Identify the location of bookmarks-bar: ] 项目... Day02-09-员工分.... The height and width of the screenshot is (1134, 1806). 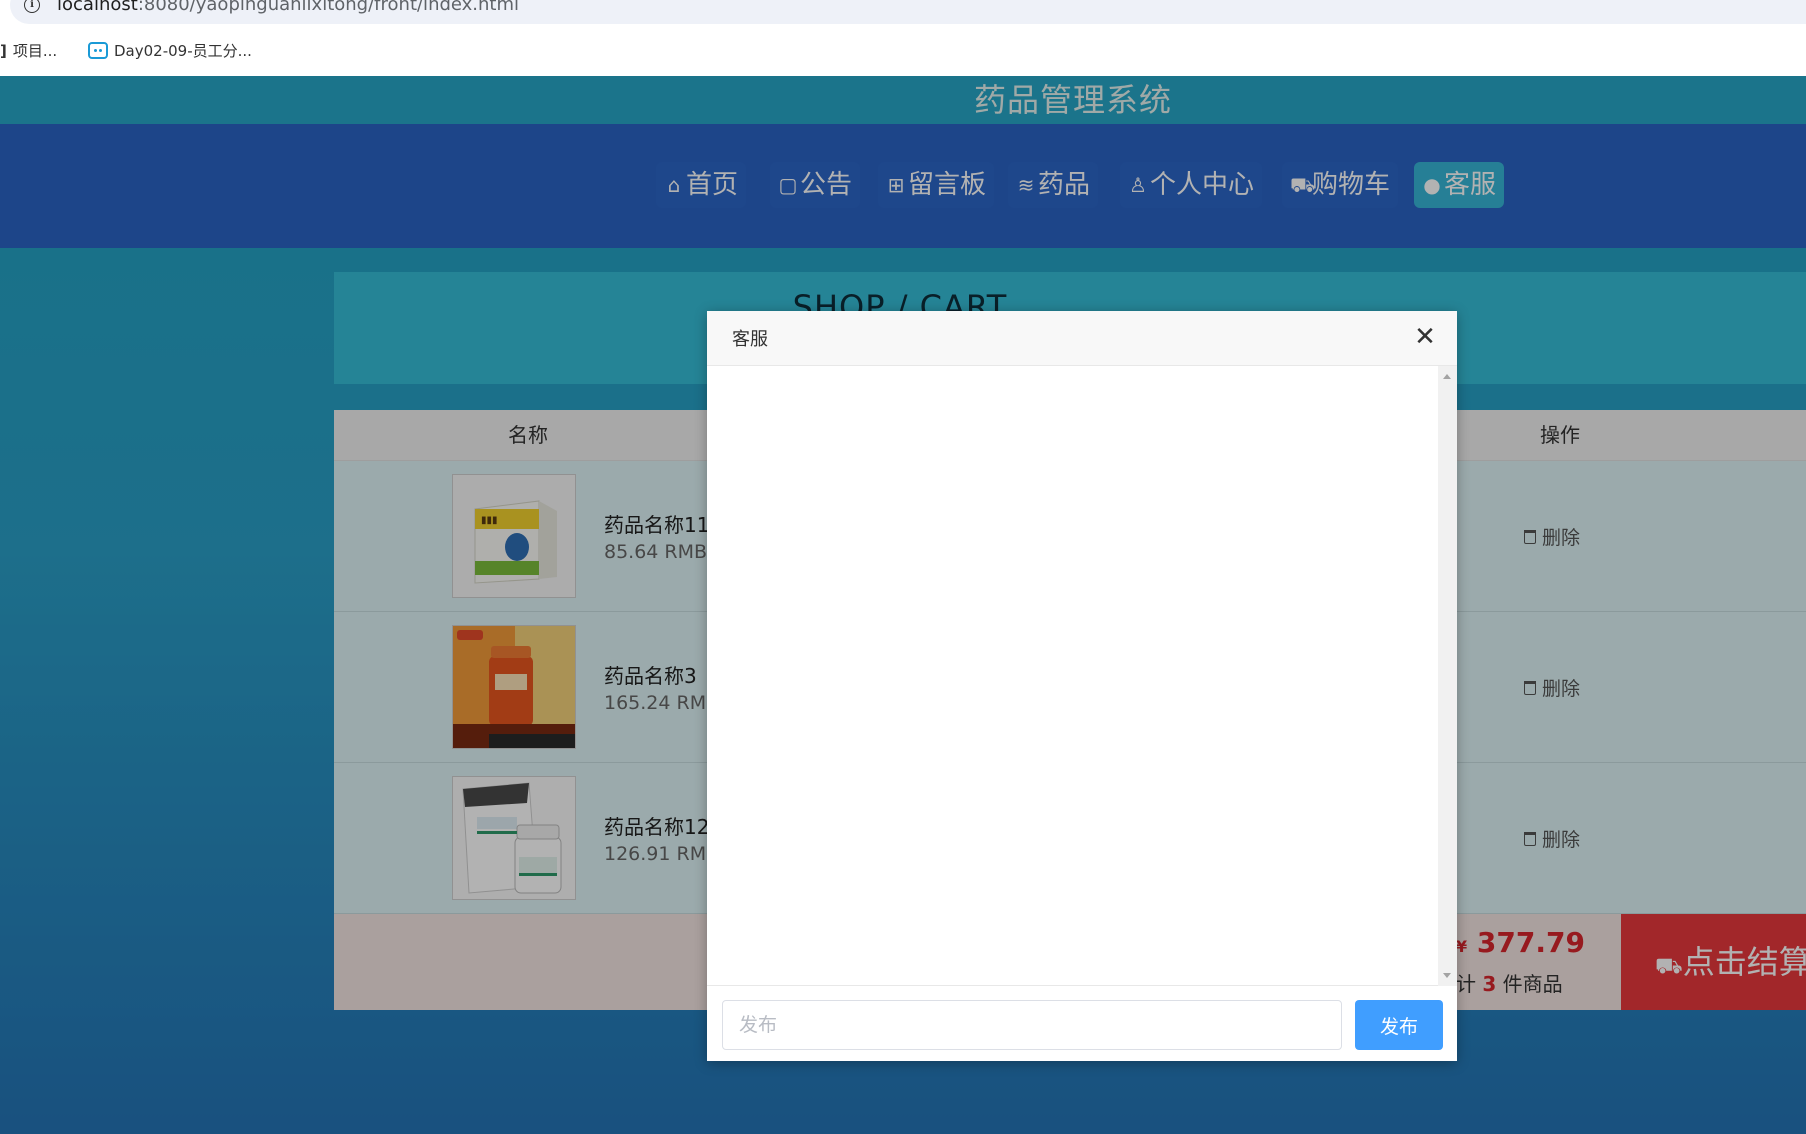
(903, 51).